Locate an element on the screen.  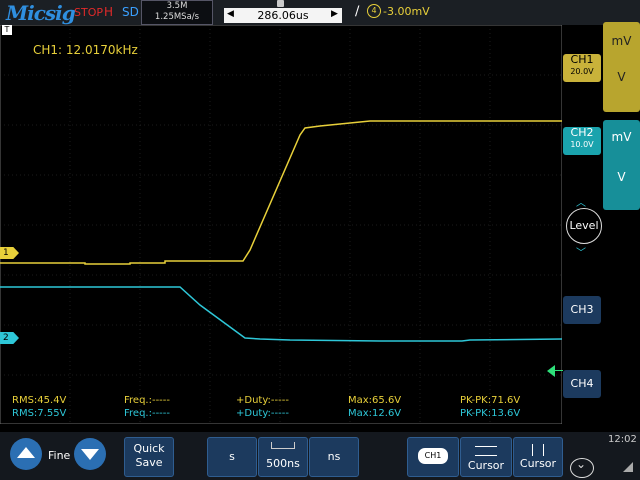
ch1-scale: 20.0V is located at coordinates (582, 71).